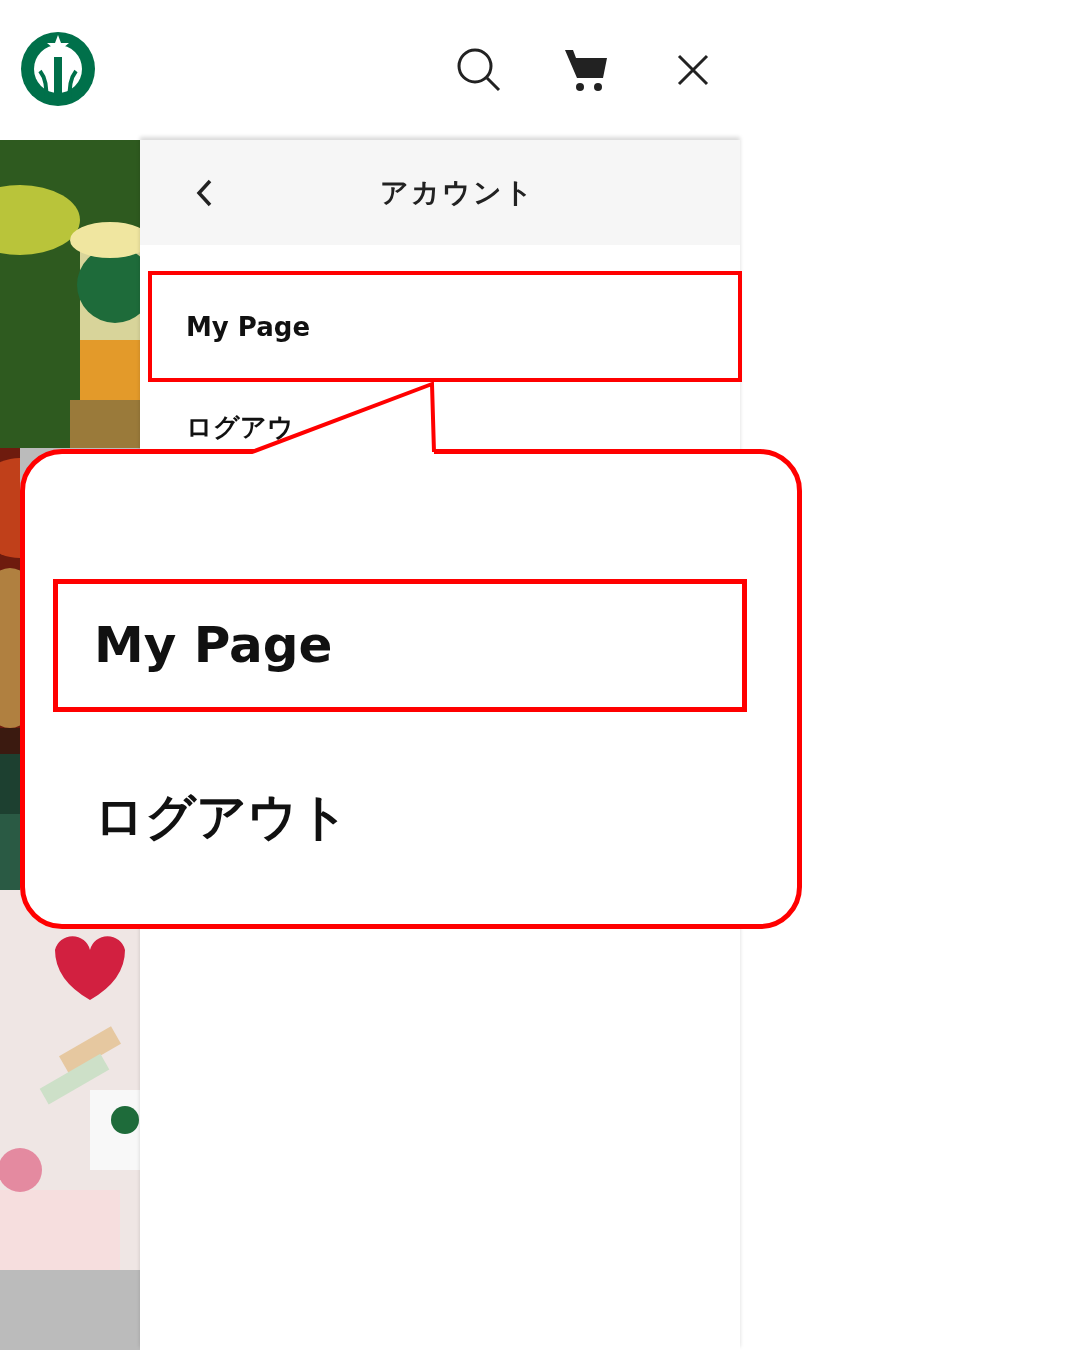 This screenshot has width=1081, height=1350. What do you see at coordinates (457, 192) in the screenshot?
I see `panel-title: アカウント` at bounding box center [457, 192].